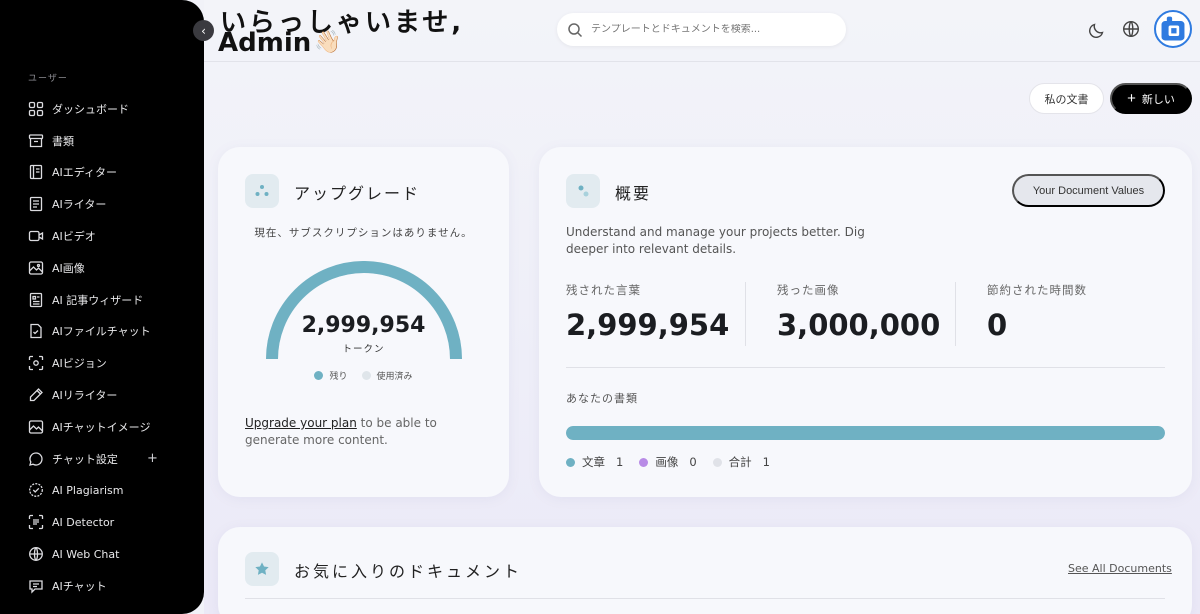 The image size is (1200, 614). I want to click on sidebar-item-documents: 書類, so click(102, 141).